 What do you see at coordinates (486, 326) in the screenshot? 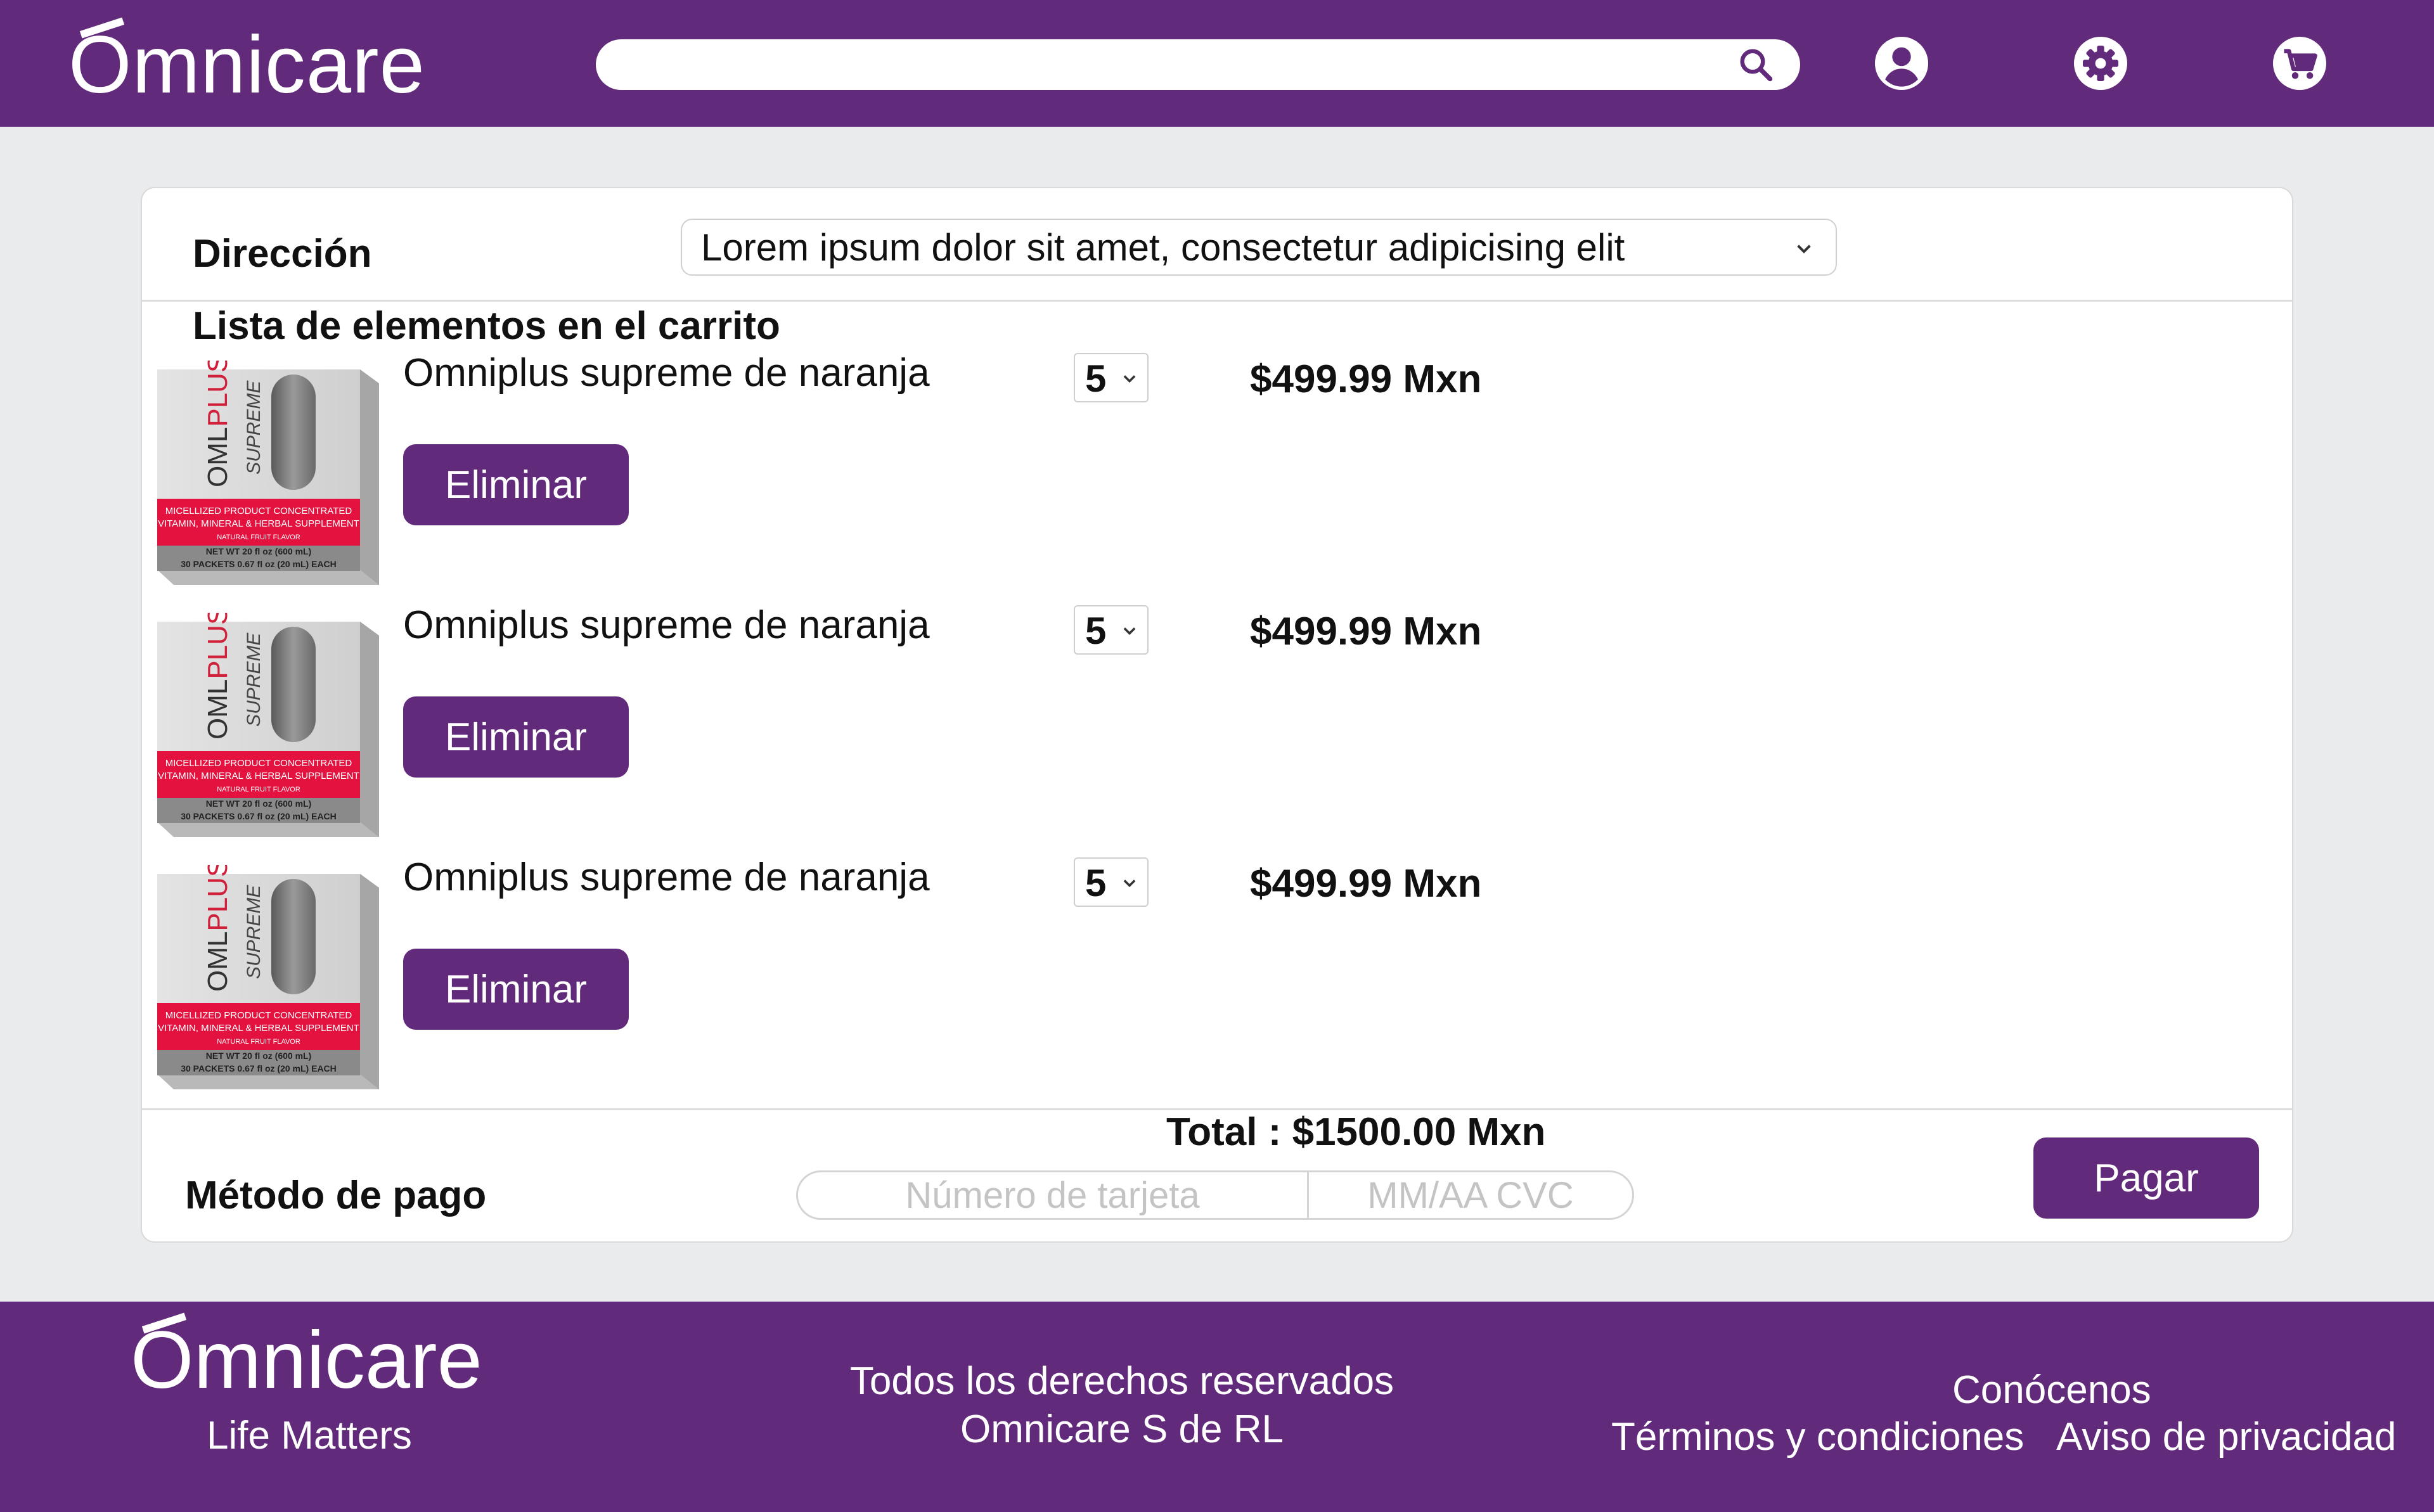
I see `cart-list-title: Lista de elementos en el carrito` at bounding box center [486, 326].